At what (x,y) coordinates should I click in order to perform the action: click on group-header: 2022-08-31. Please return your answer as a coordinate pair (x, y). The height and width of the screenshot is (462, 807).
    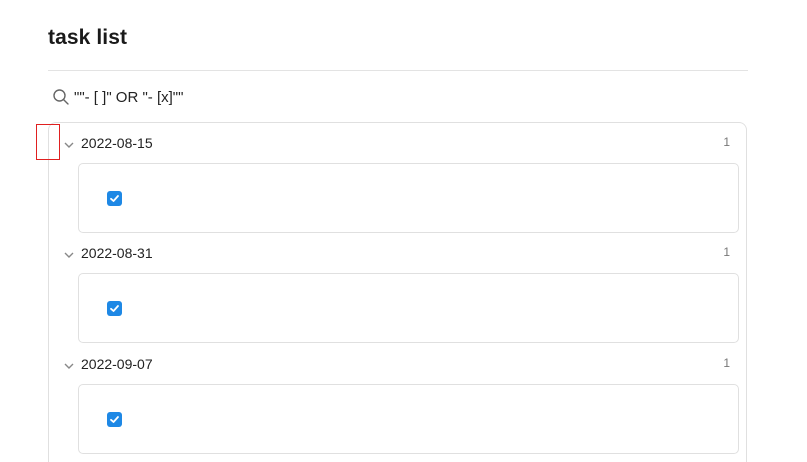
    Looking at the image, I should click on (108, 253).